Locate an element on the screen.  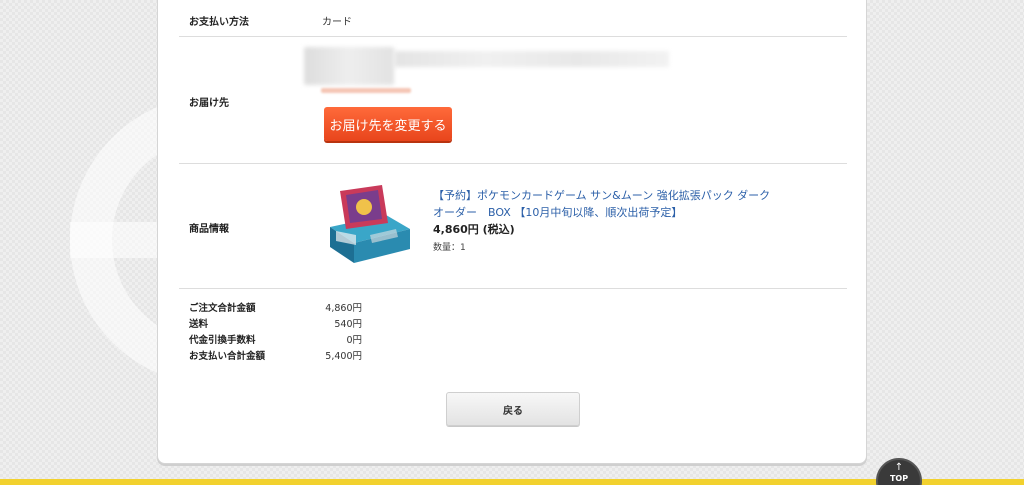
cod-fee-label: 代金引換手数料 is located at coordinates (222, 340).